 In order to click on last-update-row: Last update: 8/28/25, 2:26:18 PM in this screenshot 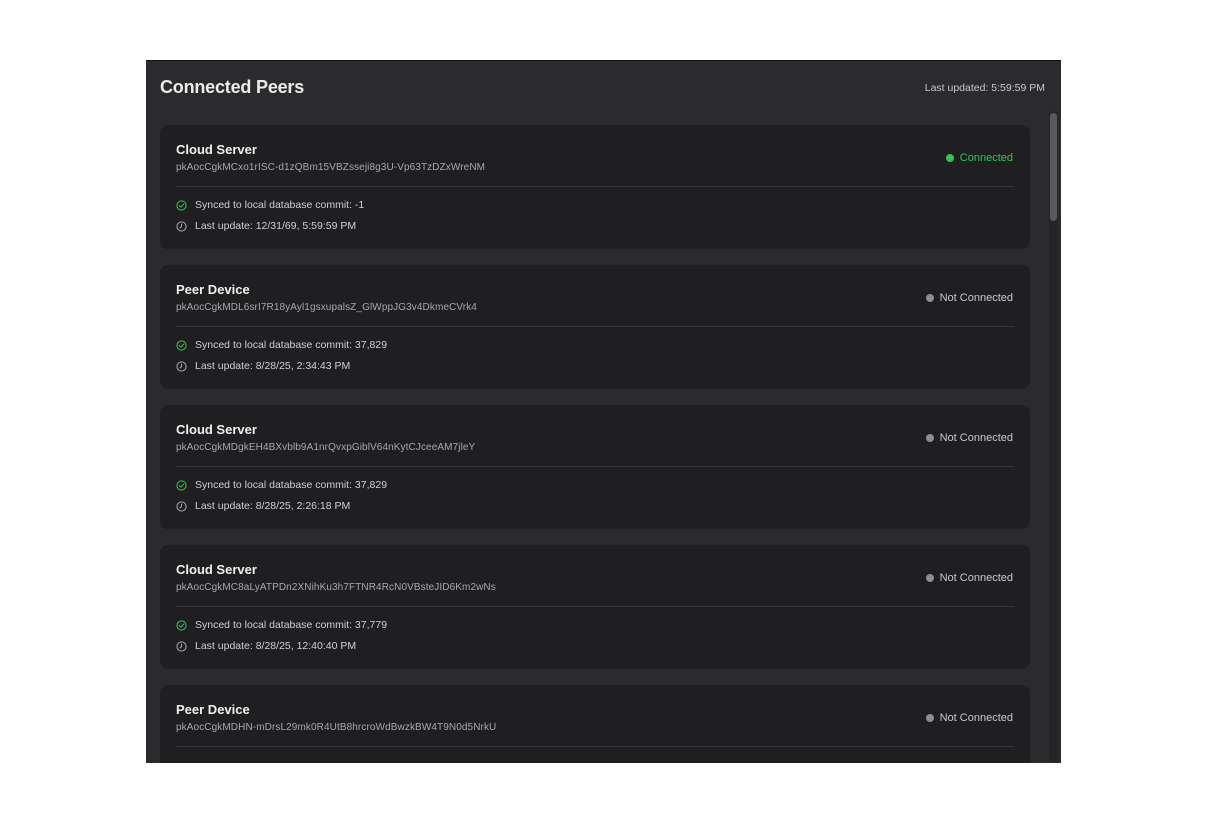, I will do `click(263, 506)`.